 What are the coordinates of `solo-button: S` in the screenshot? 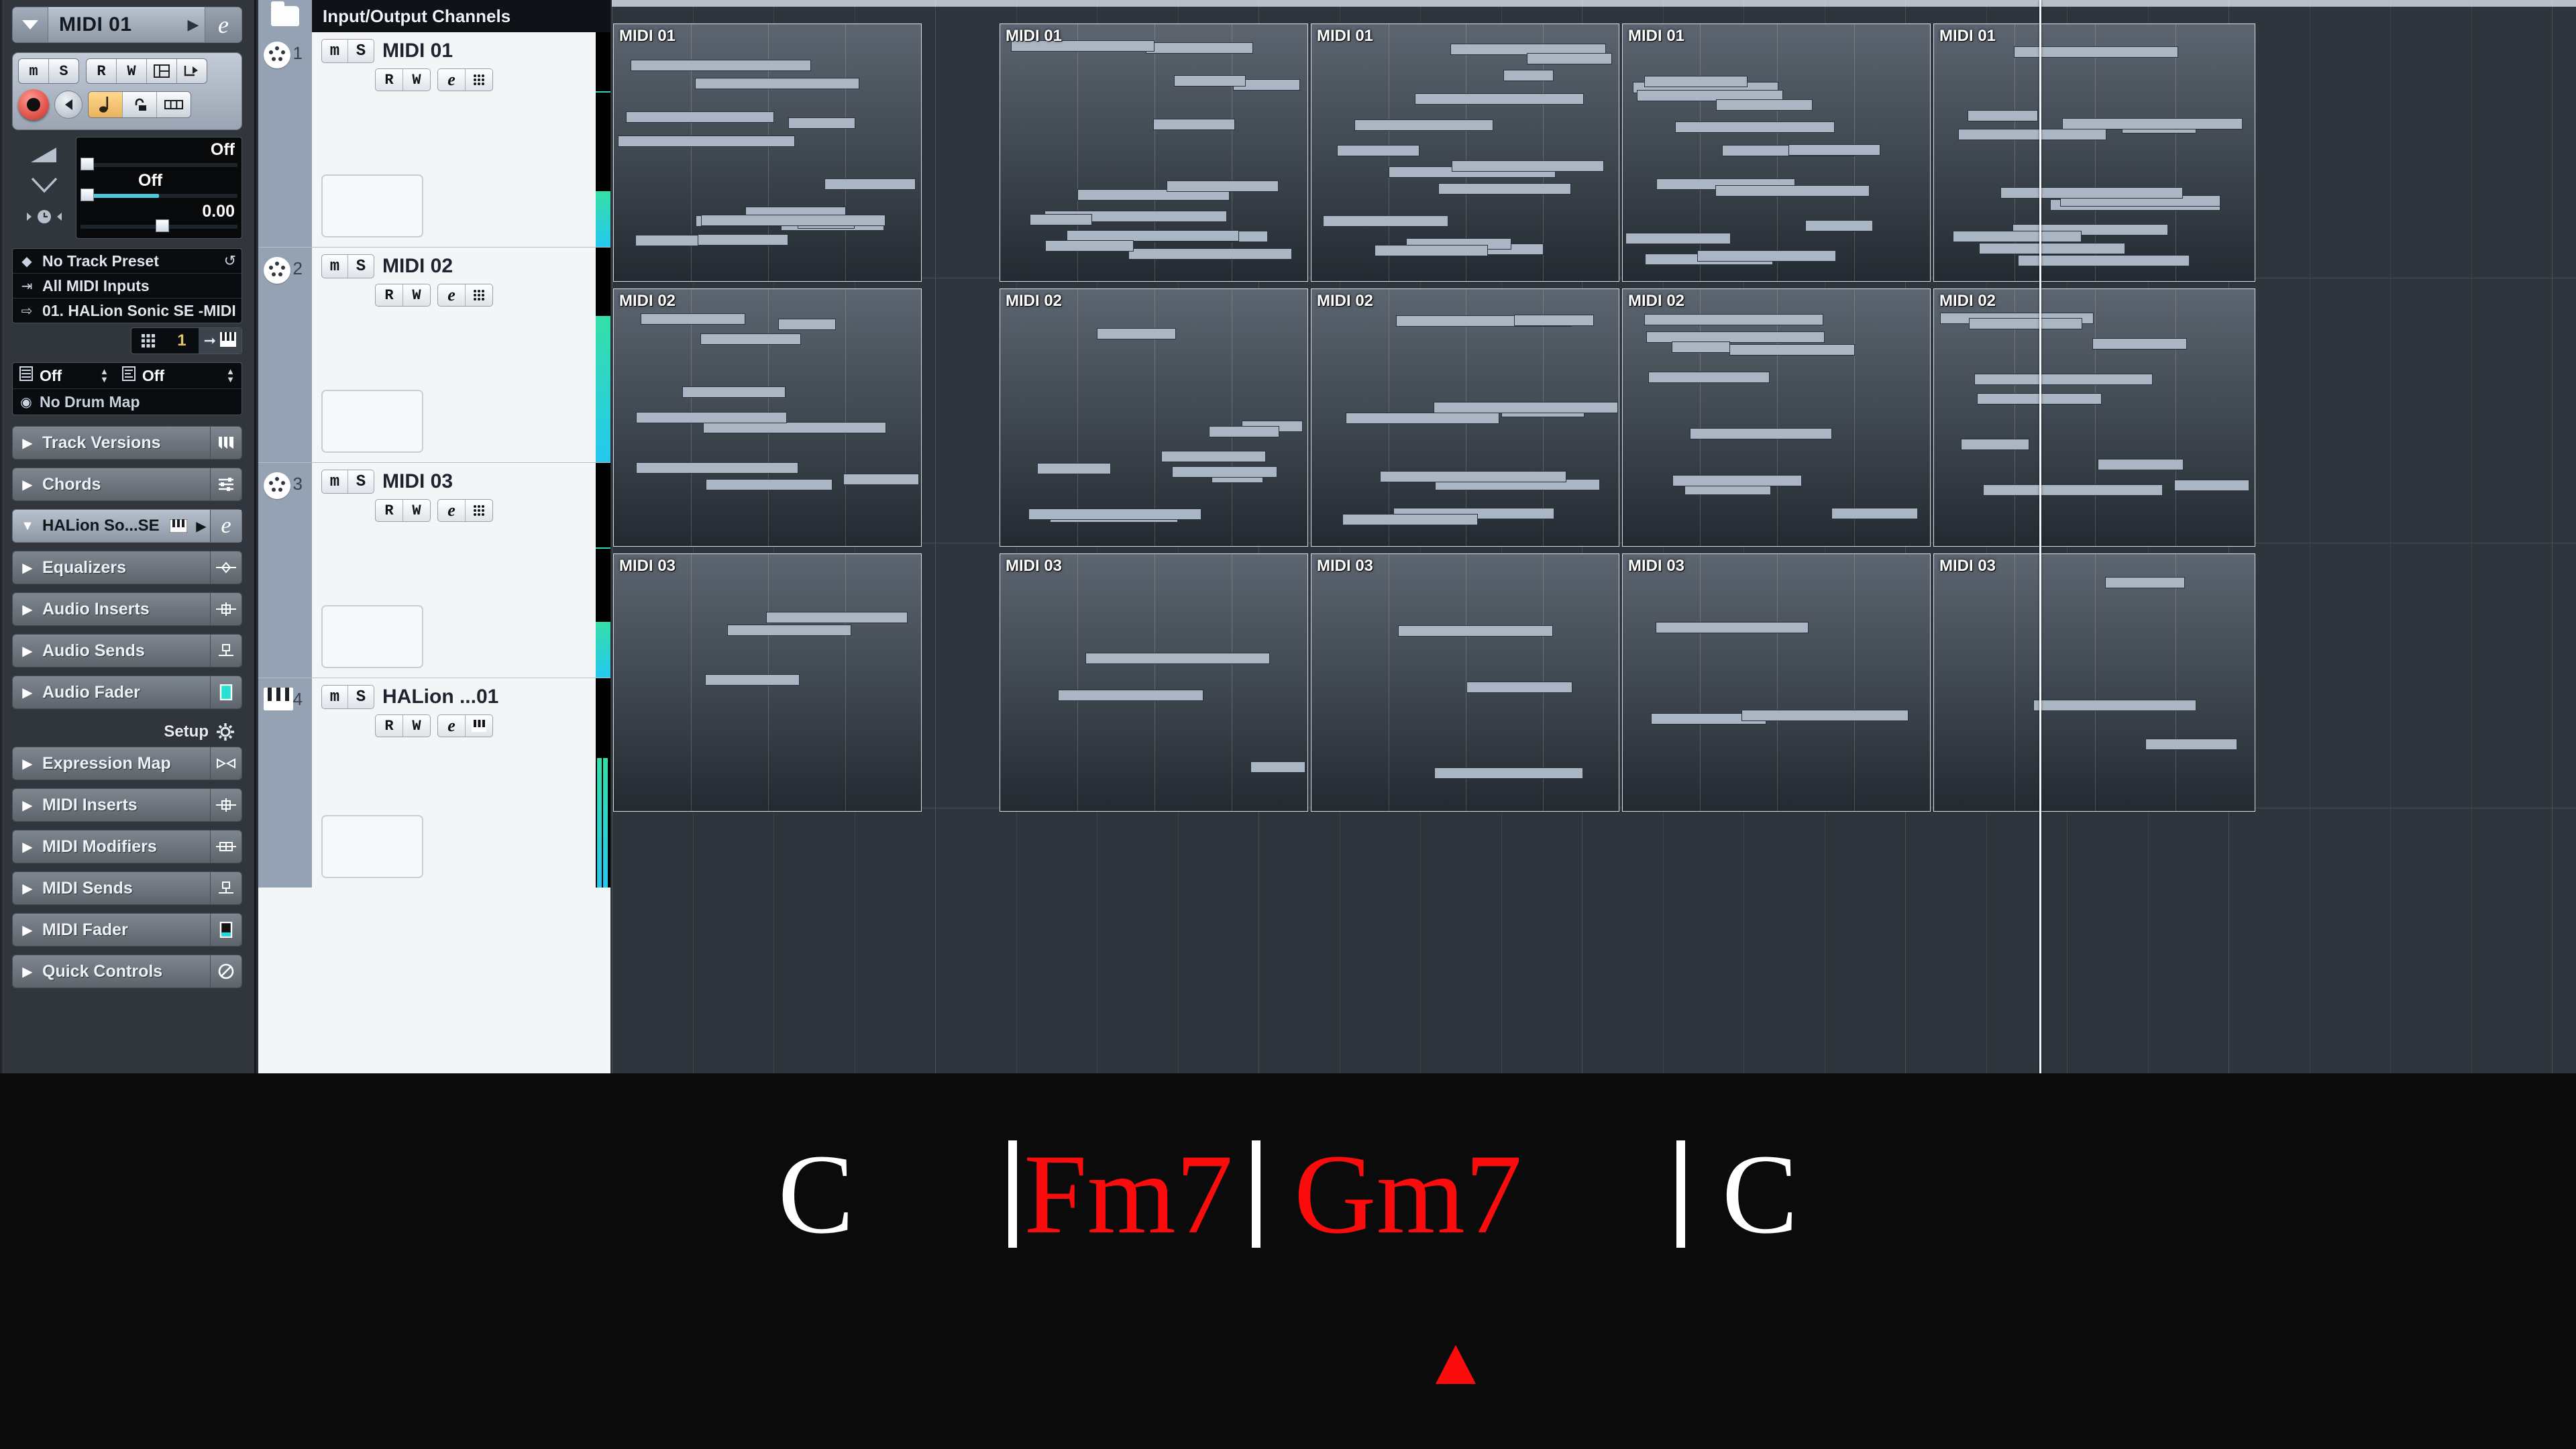 It's located at (361, 481).